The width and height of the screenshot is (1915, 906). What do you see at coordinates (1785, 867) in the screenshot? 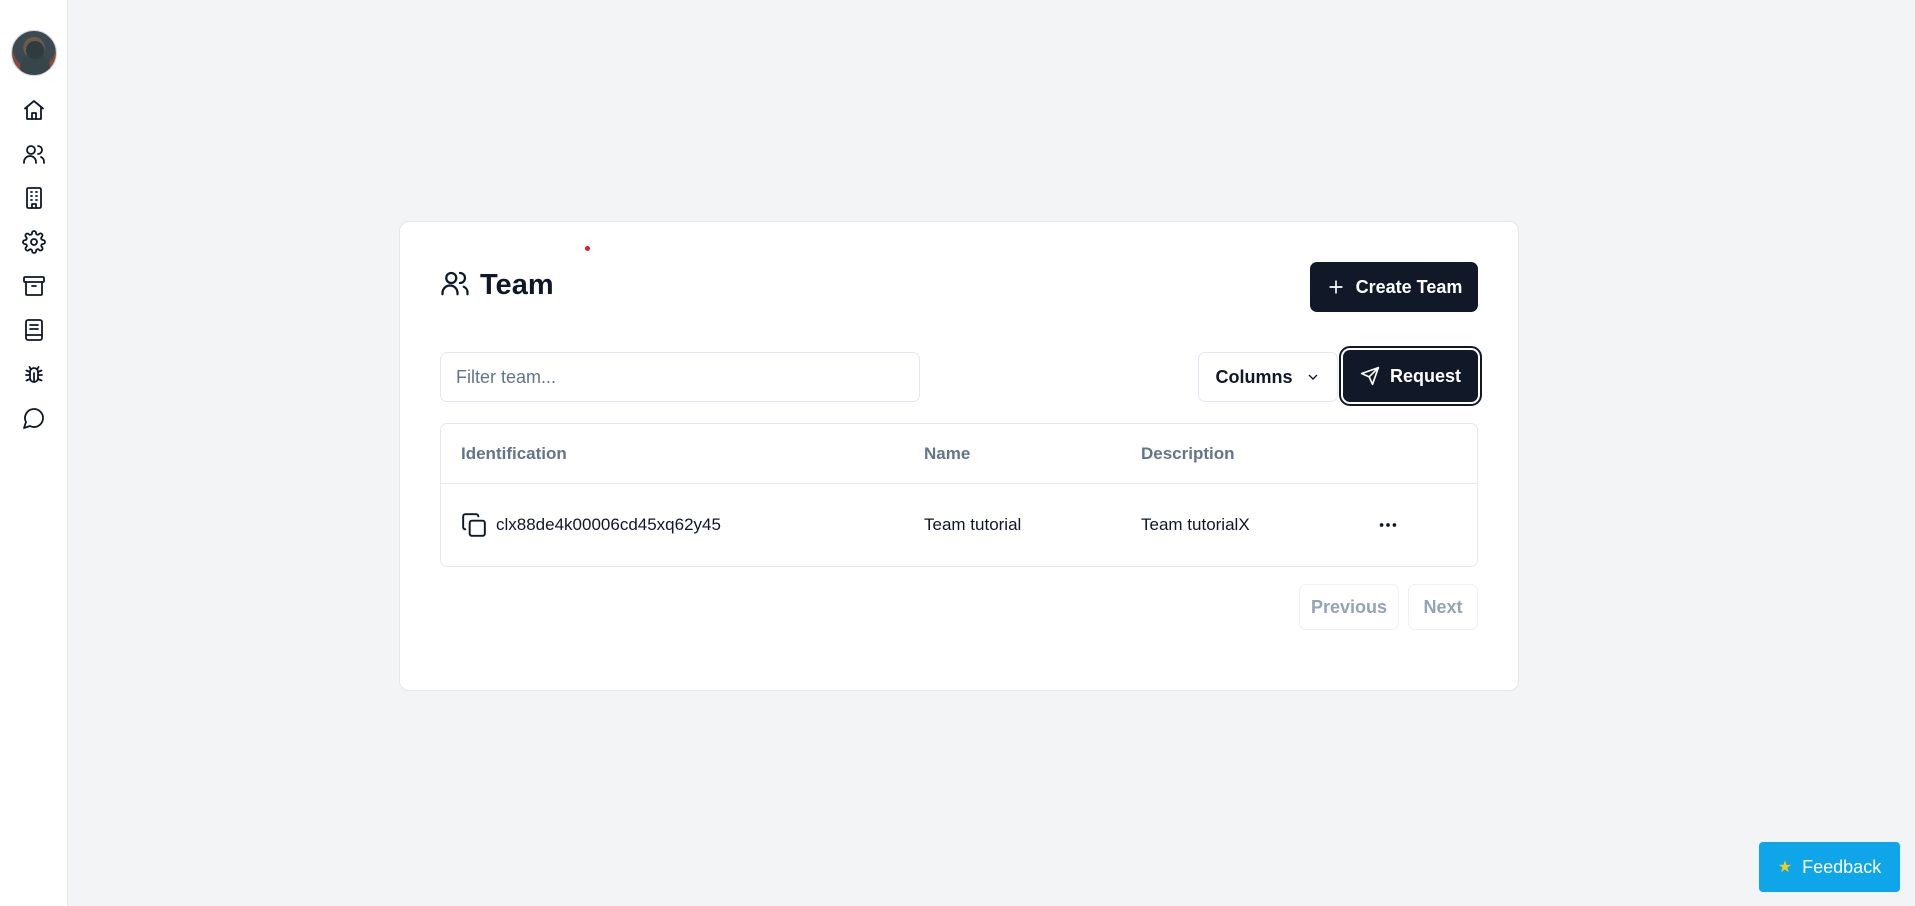
I see `star-icon: ★` at bounding box center [1785, 867].